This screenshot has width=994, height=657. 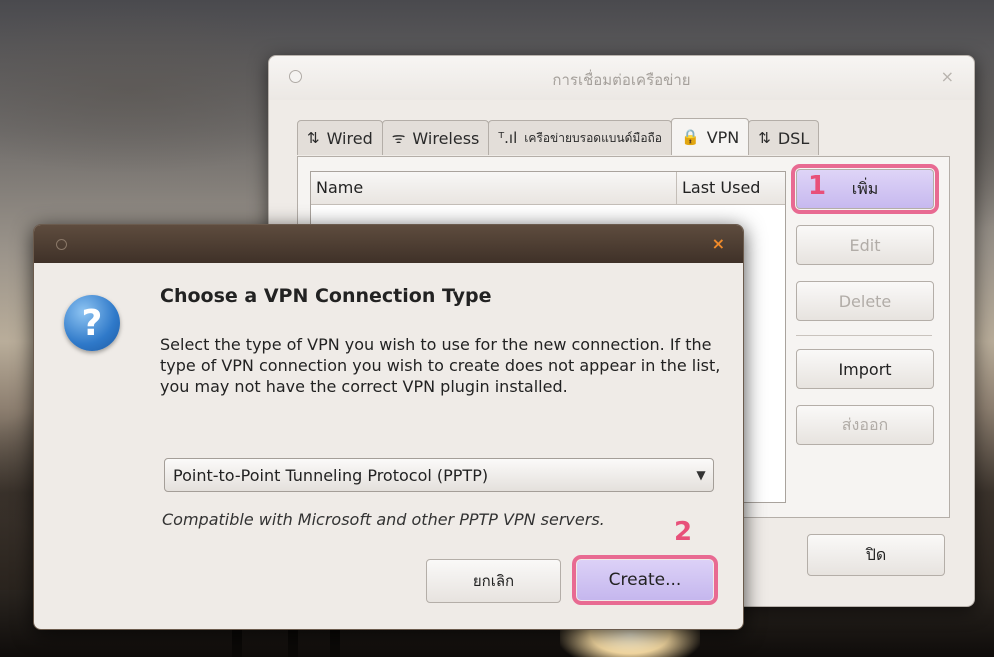 I want to click on tab-label: DSL, so click(x=793, y=138).